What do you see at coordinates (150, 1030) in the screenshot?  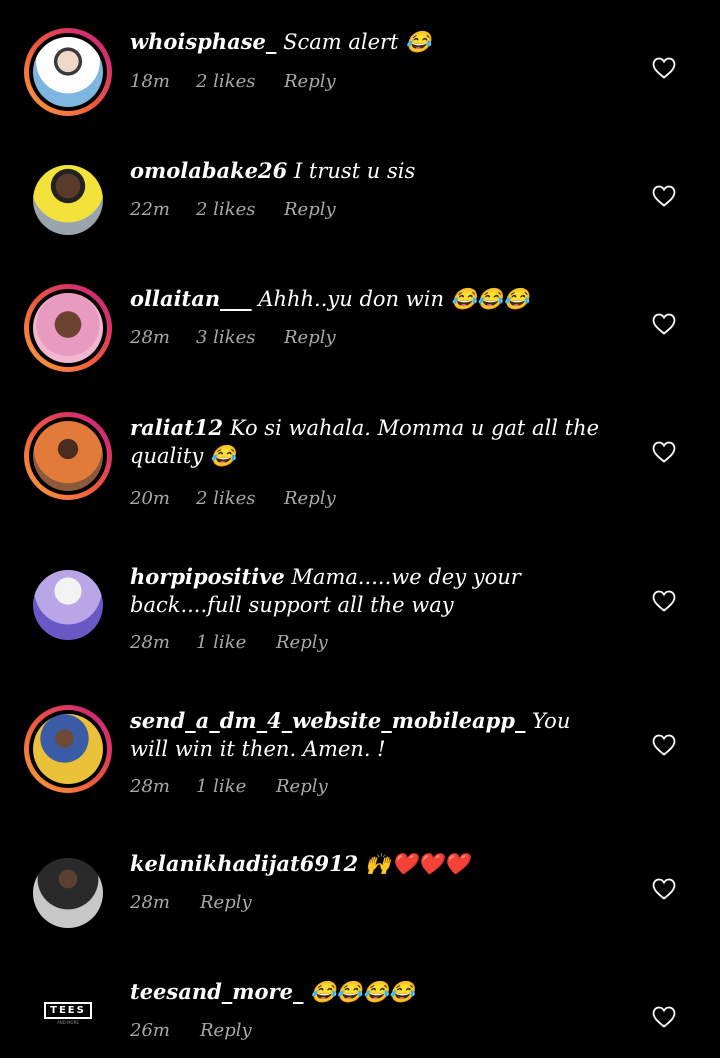 I see `comment-time: 26m` at bounding box center [150, 1030].